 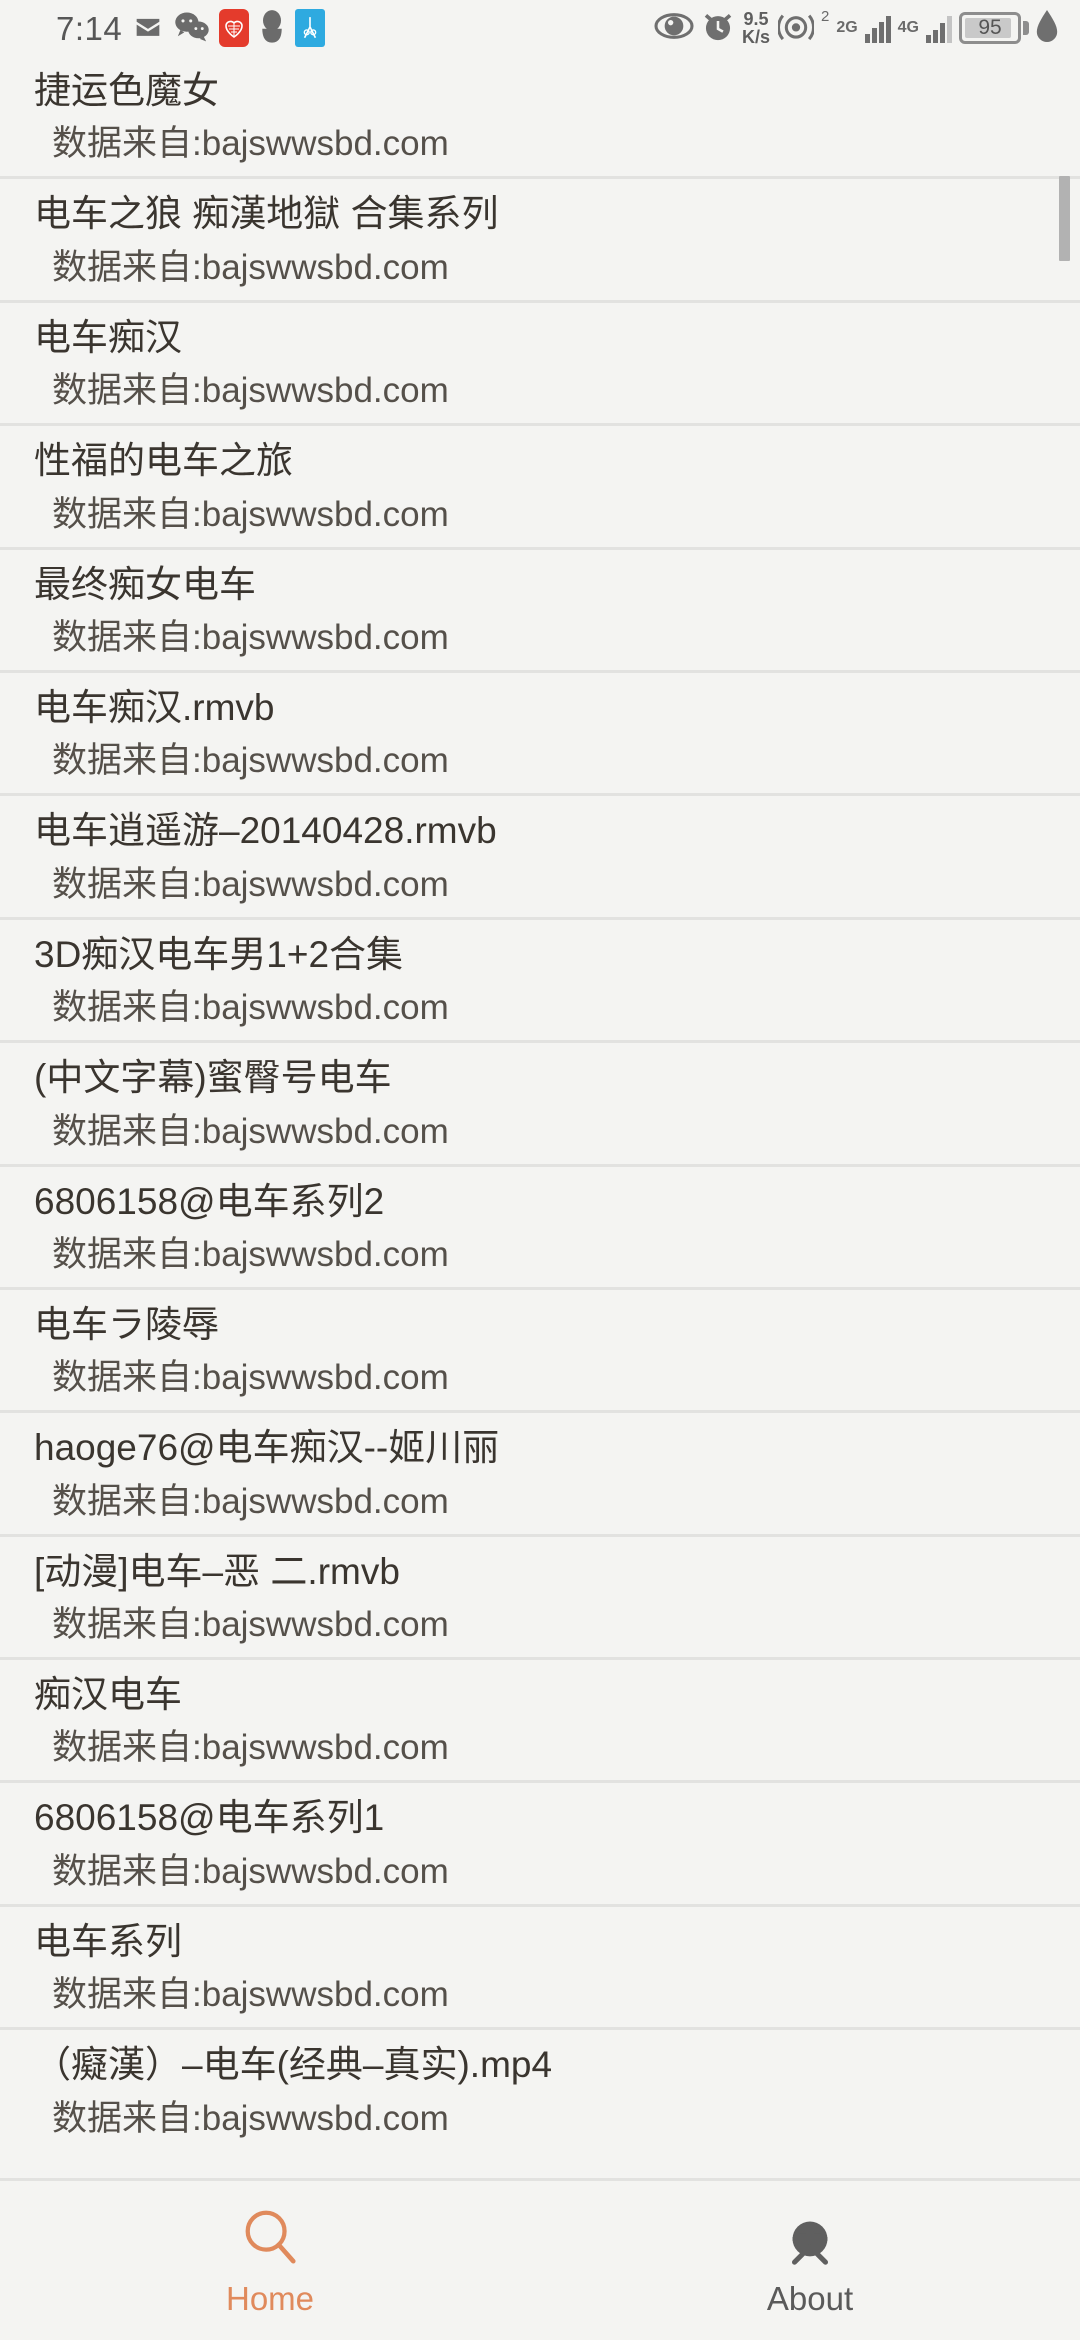 What do you see at coordinates (990, 27) in the screenshot?
I see `battery-level-label: 95` at bounding box center [990, 27].